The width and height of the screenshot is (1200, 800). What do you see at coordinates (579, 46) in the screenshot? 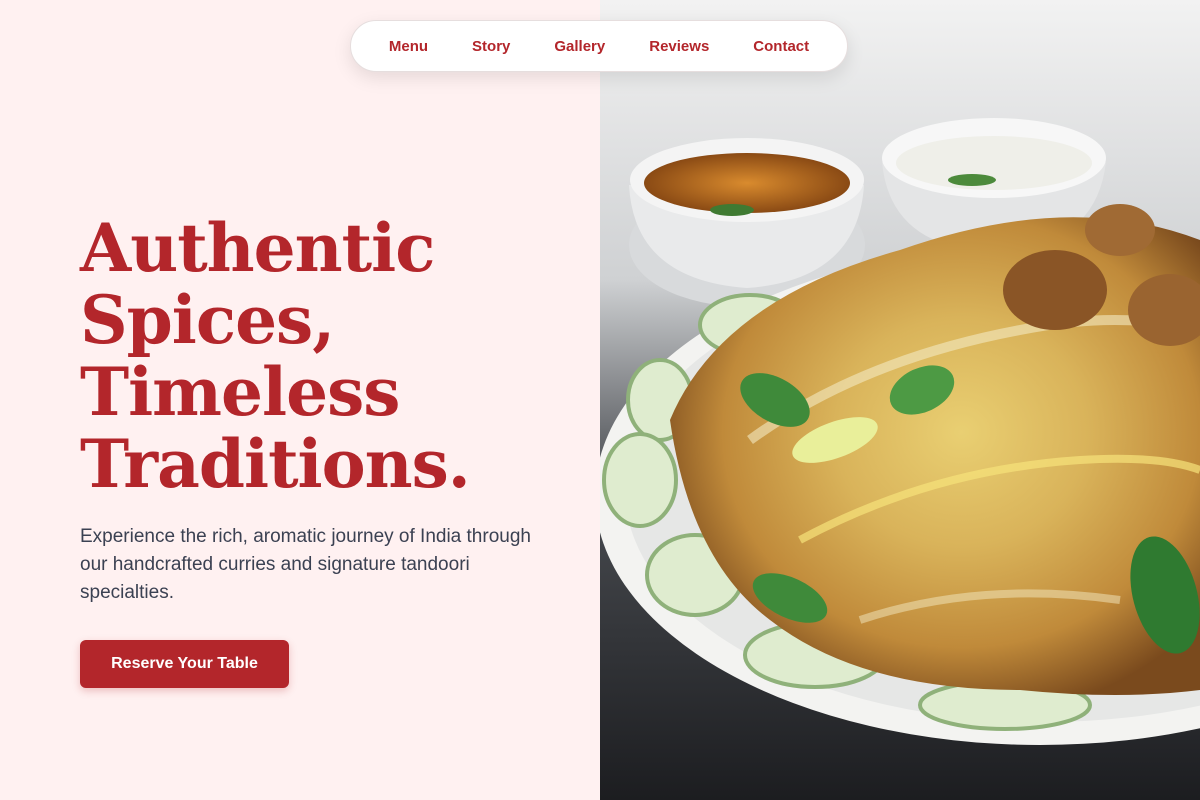
I see `nav-link-gallery: Gallery` at bounding box center [579, 46].